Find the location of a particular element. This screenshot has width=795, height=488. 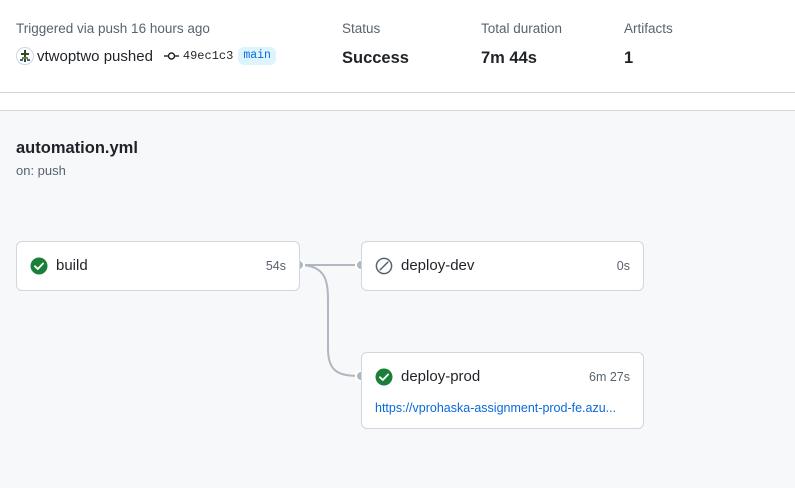

avatar is located at coordinates (25, 56).